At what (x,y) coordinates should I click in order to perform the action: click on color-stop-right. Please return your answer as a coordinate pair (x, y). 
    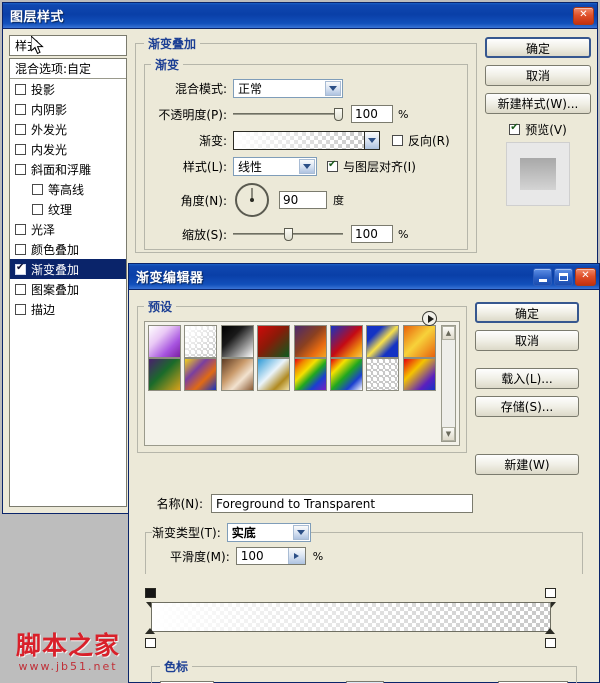
    Looking at the image, I should click on (551, 638).